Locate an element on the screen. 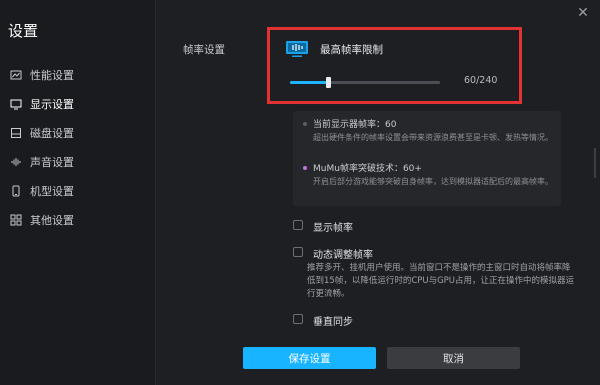  disk-icon is located at coordinates (16, 133).